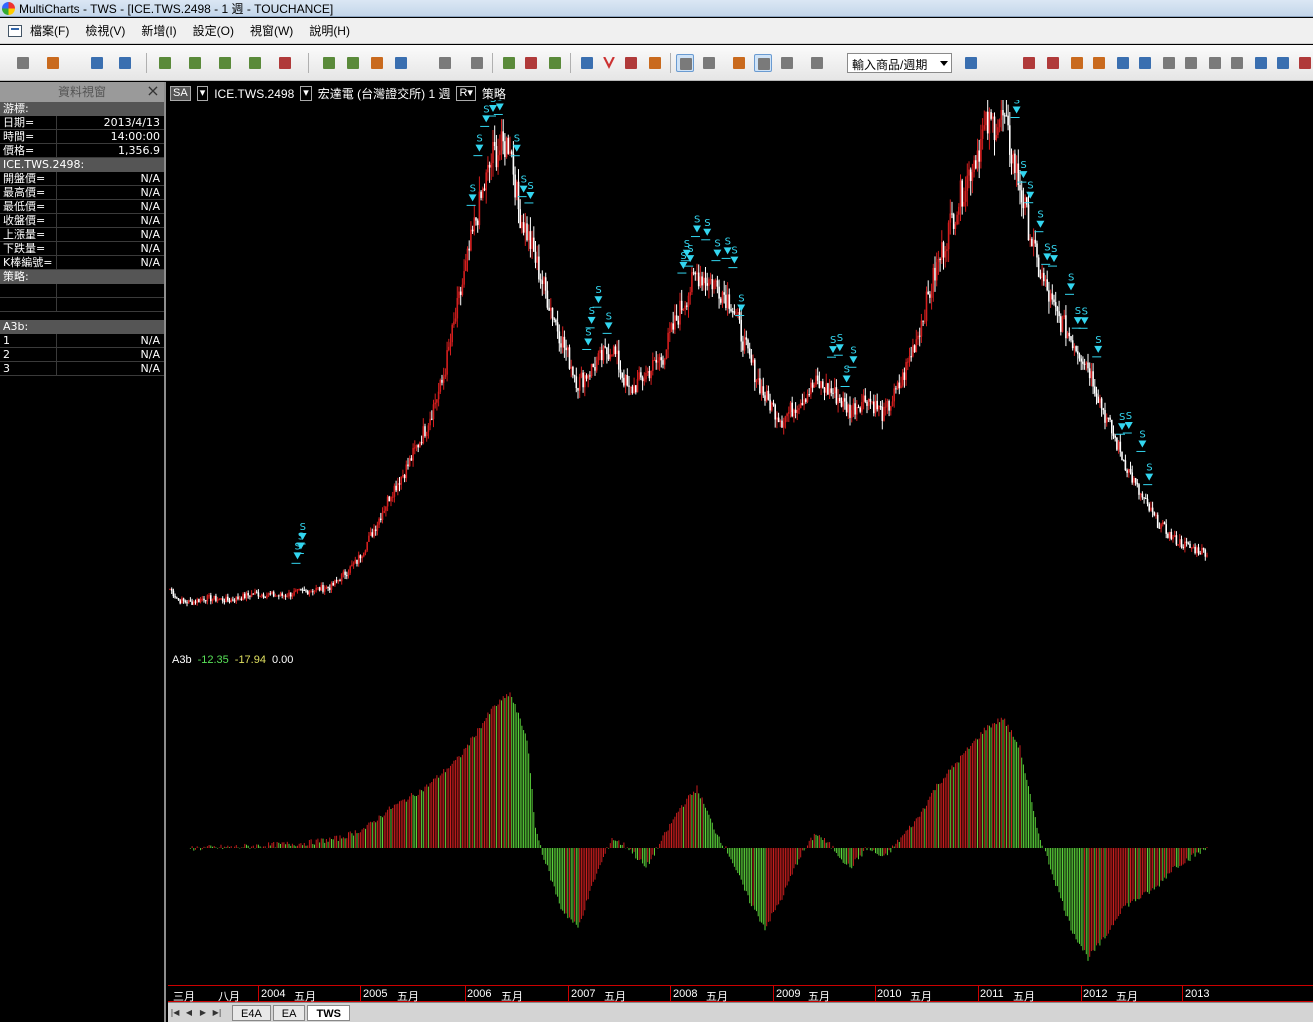  Describe the element at coordinates (150, 192) in the screenshot. I see `data-value: N/A` at that location.